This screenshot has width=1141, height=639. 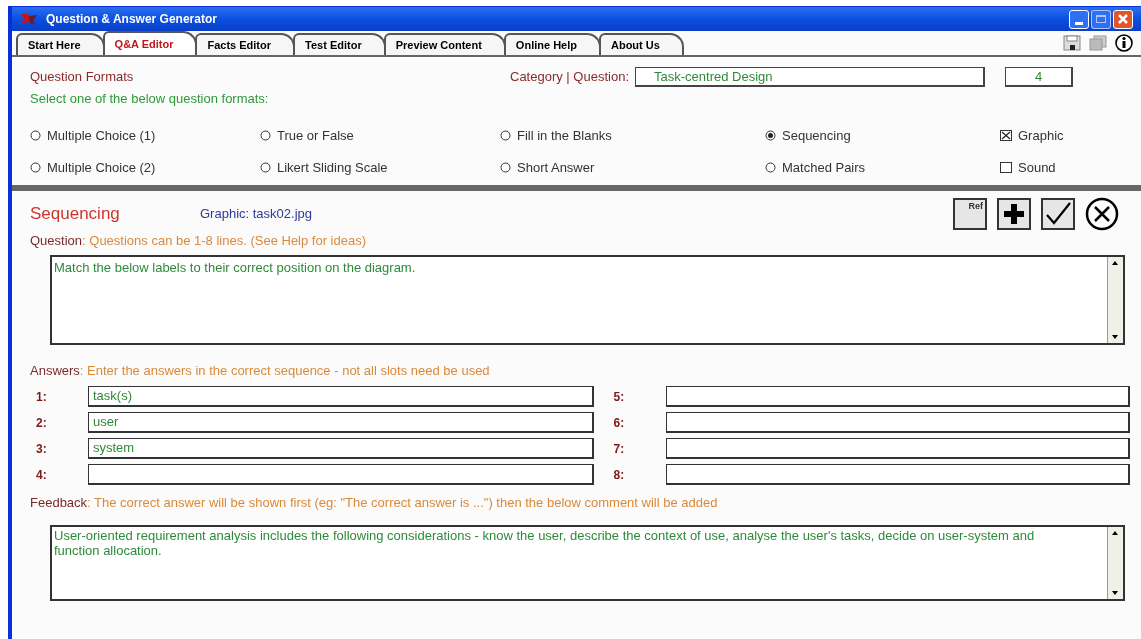 I want to click on info-icon, so click(x=1124, y=43).